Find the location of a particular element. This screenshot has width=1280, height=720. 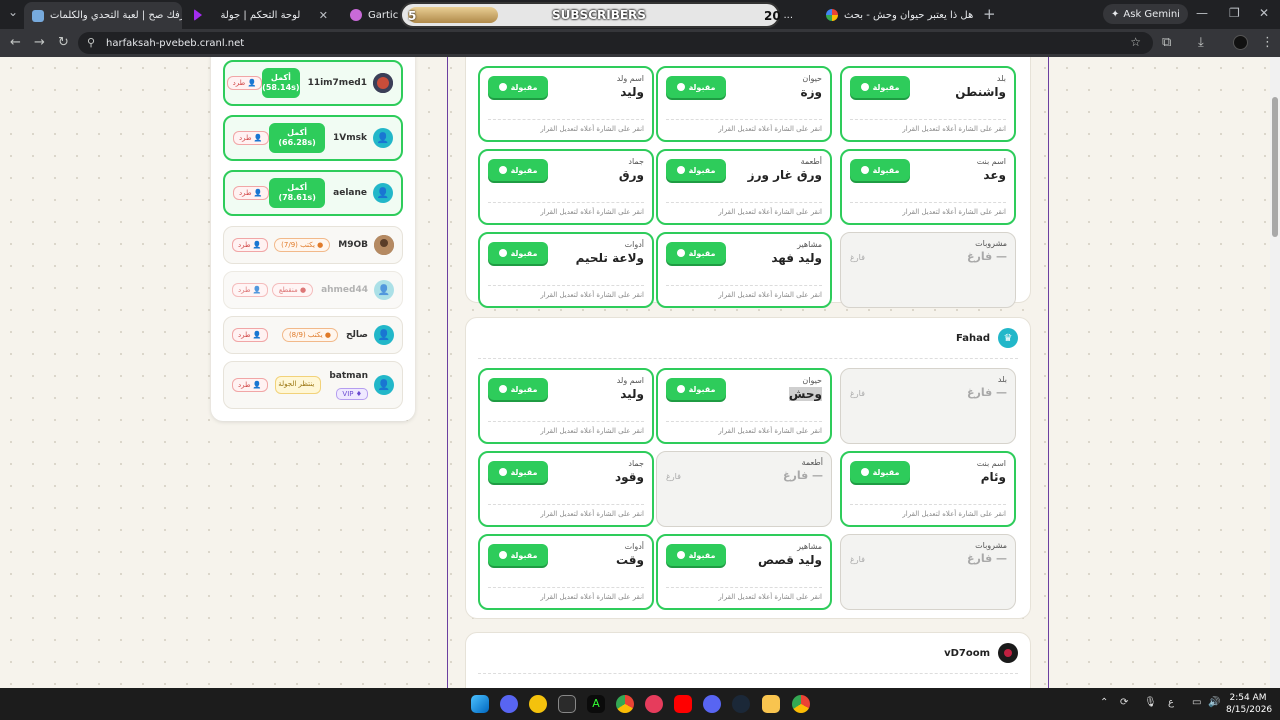

address-bar: ⚲ harfaksah-pvebeb.cranl.net ☆ is located at coordinates (615, 43).